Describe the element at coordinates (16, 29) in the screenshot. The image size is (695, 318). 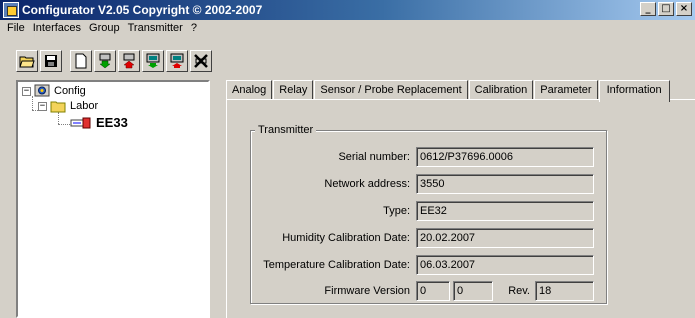
I see `menu-file: File` at that location.